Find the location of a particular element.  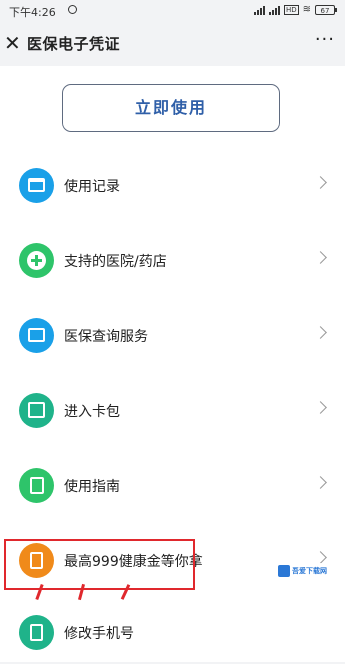

hd-badge: HD is located at coordinates (291, 9).